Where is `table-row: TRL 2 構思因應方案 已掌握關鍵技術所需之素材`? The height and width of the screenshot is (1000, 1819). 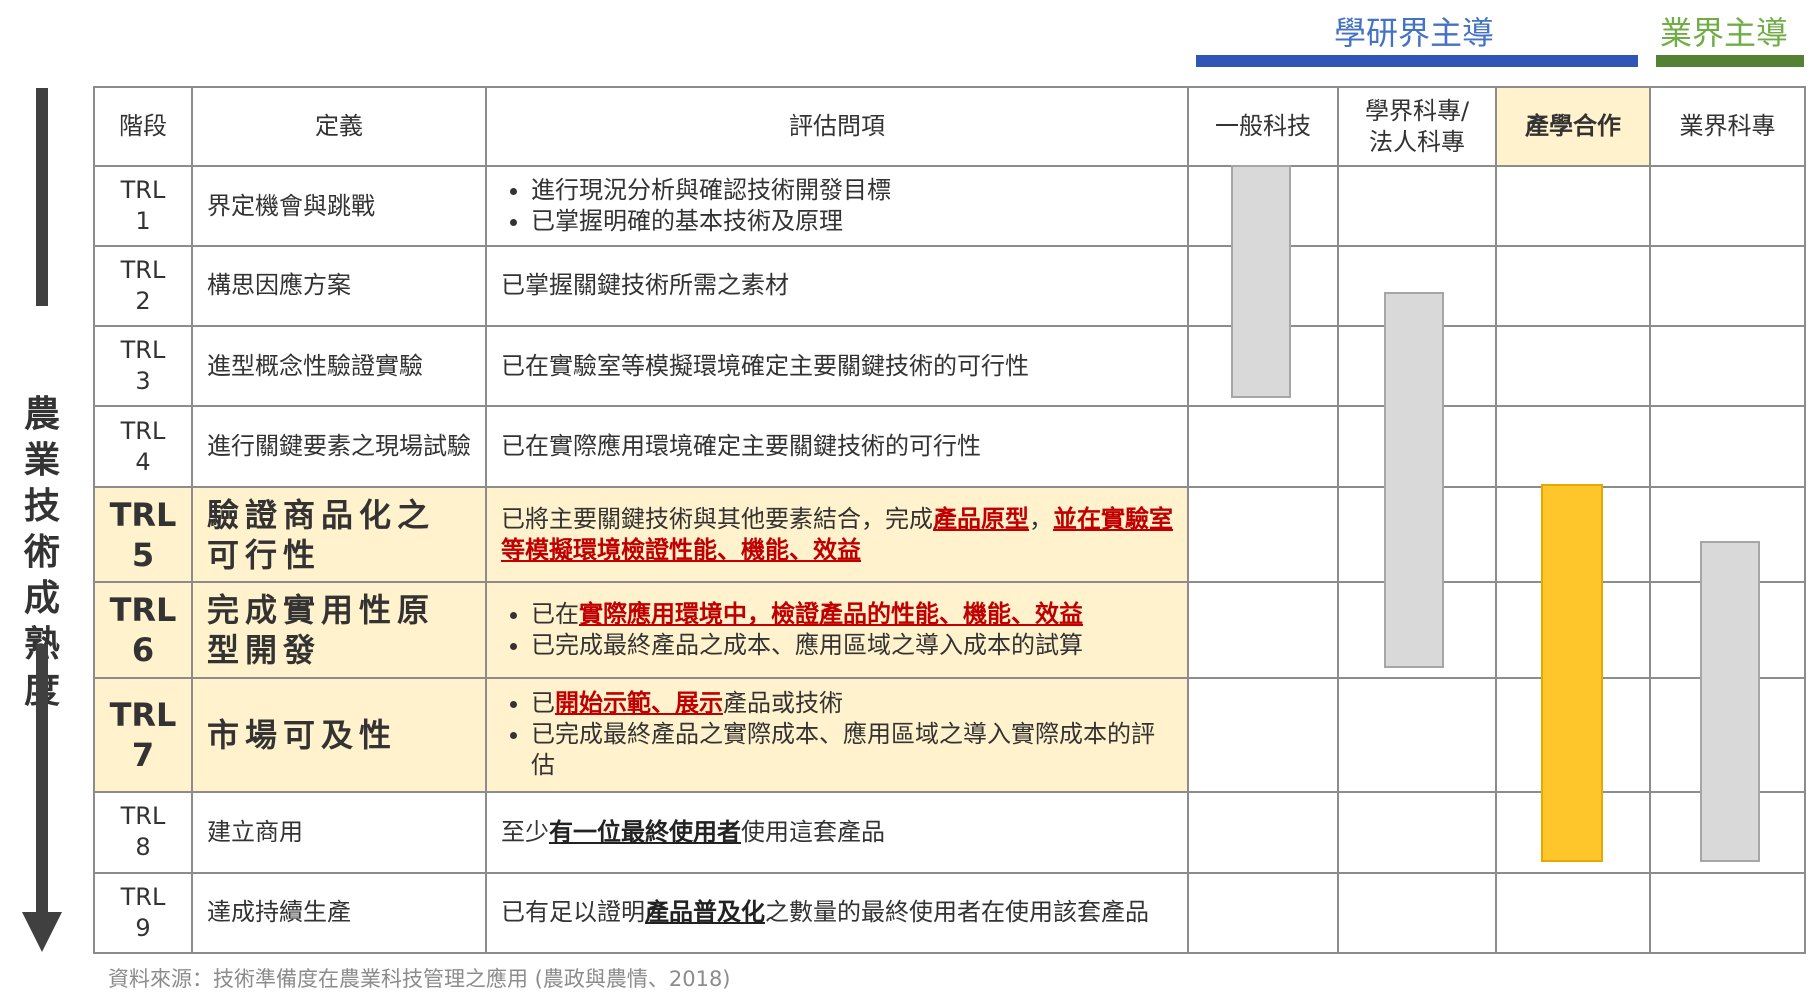
table-row: TRL 2 構思因應方案 已掌握關鍵技術所需之素材 is located at coordinates (949, 286).